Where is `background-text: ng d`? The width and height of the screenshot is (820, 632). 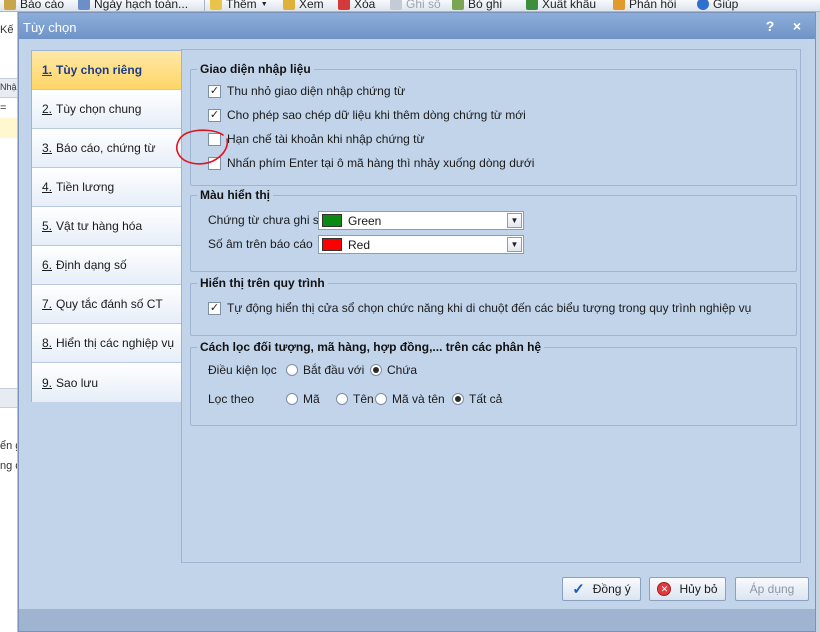 background-text: ng d is located at coordinates (8, 466).